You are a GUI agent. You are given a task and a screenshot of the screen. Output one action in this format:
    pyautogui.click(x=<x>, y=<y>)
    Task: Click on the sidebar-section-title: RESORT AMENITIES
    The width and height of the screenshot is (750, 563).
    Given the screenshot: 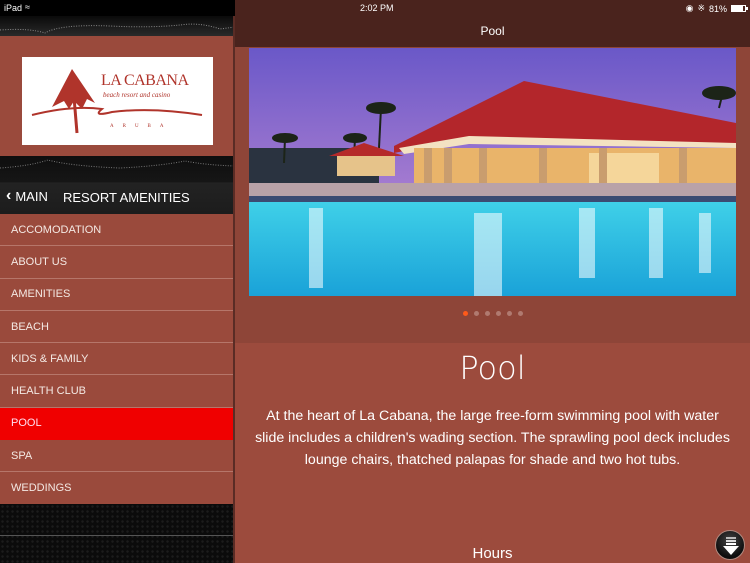 What is the action you would take?
    pyautogui.click(x=126, y=197)
    